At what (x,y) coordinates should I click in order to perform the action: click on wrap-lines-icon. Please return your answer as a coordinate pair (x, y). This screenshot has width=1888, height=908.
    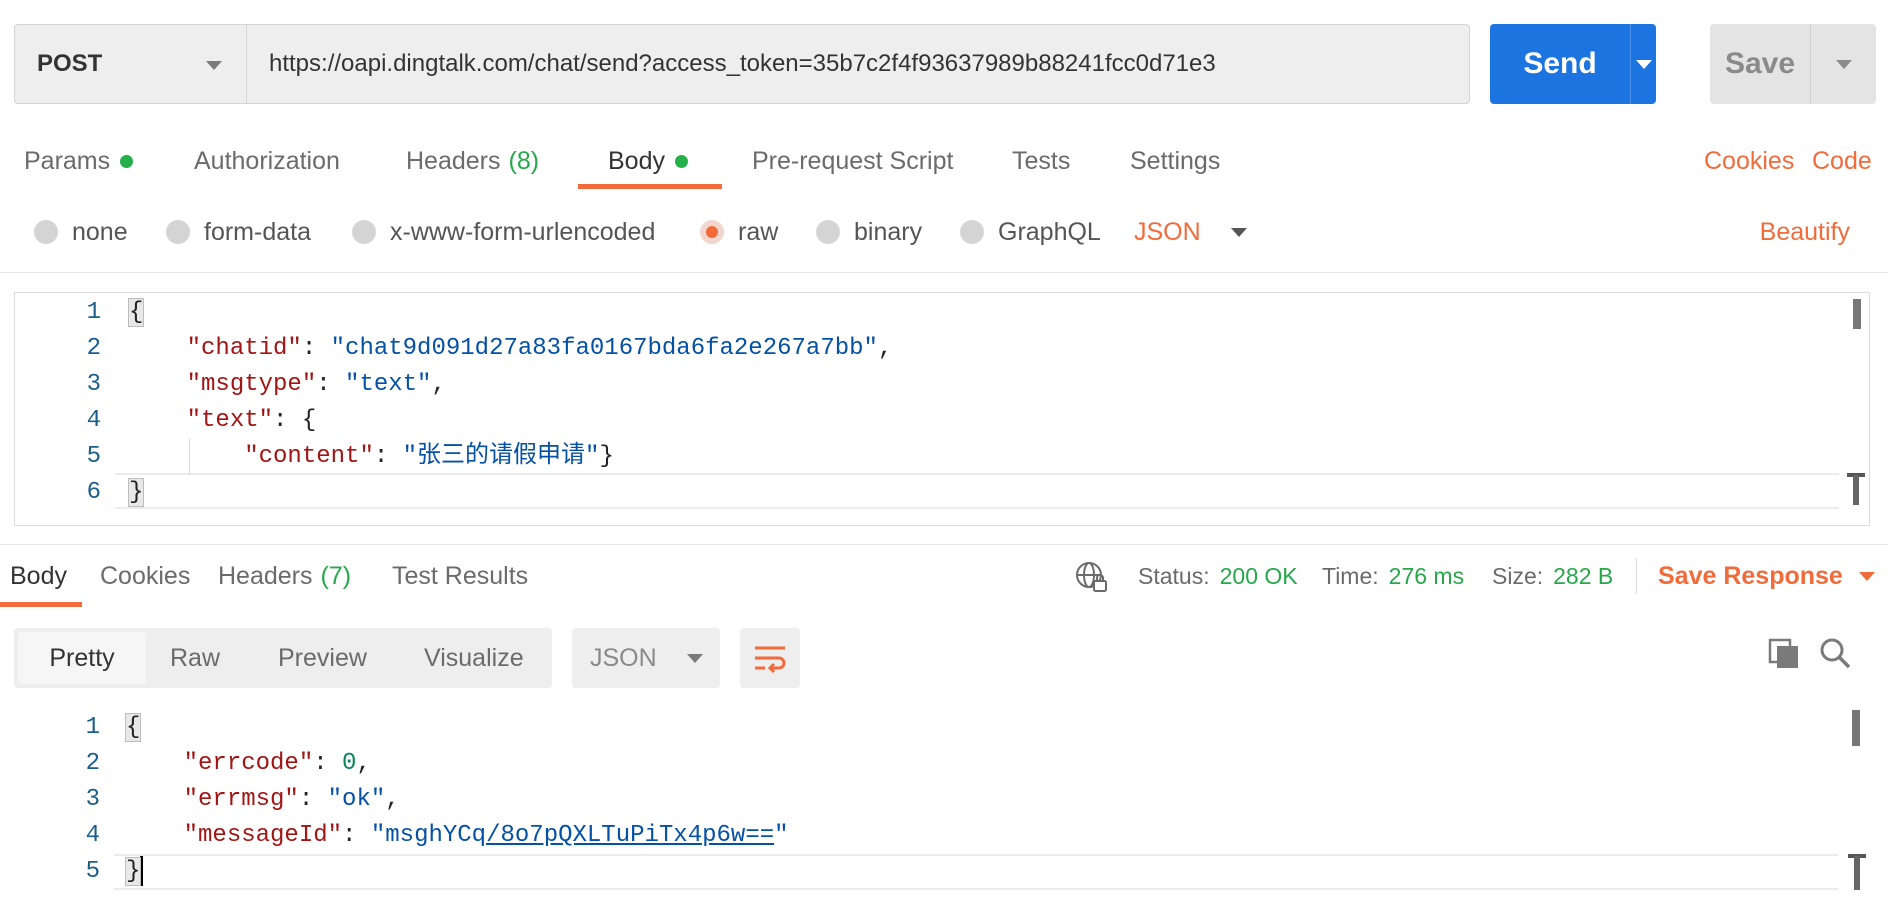
    Looking at the image, I should click on (770, 659).